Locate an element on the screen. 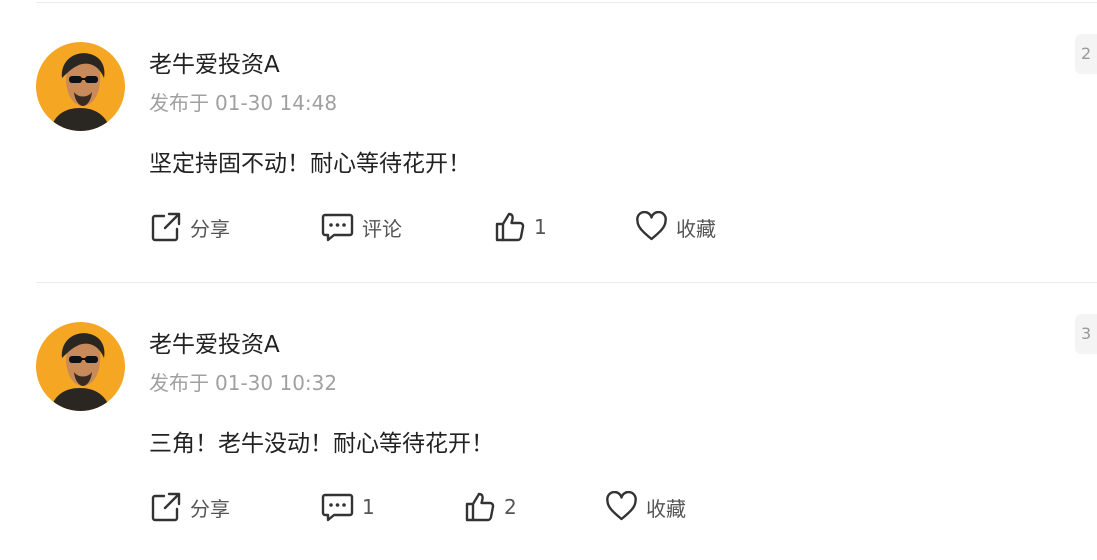 The image size is (1097, 560). comment-count: 1 is located at coordinates (368, 507).